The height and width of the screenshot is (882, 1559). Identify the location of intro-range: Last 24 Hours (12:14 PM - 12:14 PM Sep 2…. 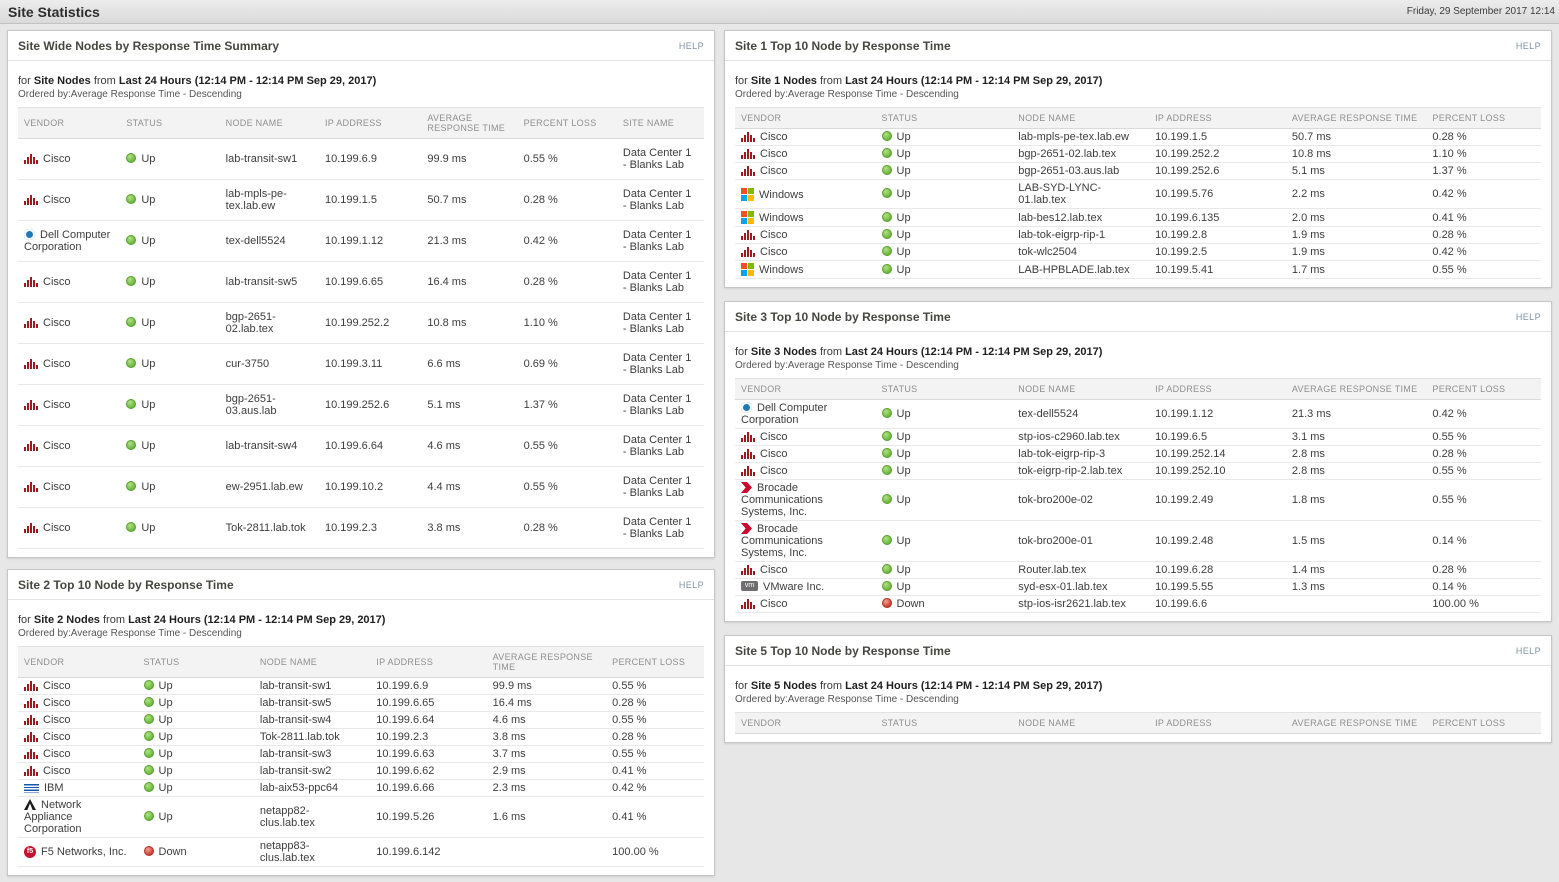
(247, 81).